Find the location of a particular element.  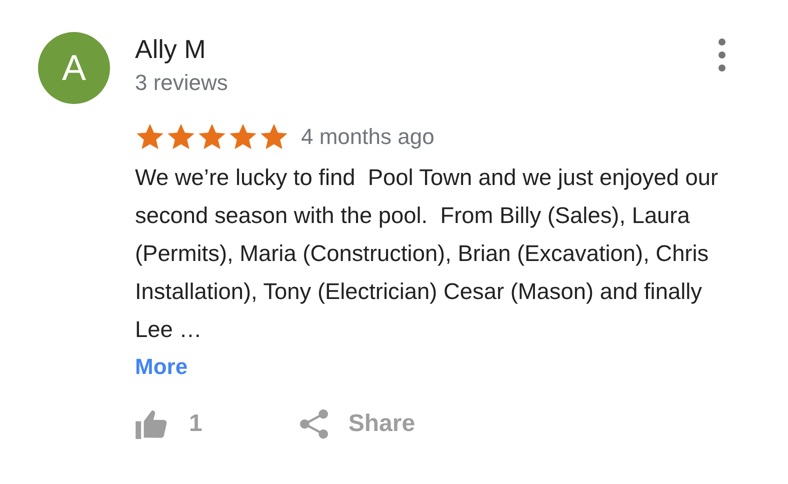

more-link: More is located at coordinates (161, 367).